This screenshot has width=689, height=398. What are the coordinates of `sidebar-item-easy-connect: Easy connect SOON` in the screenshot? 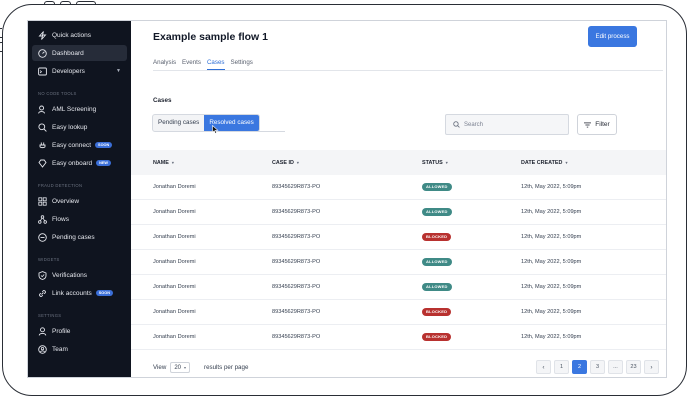 It's located at (79, 145).